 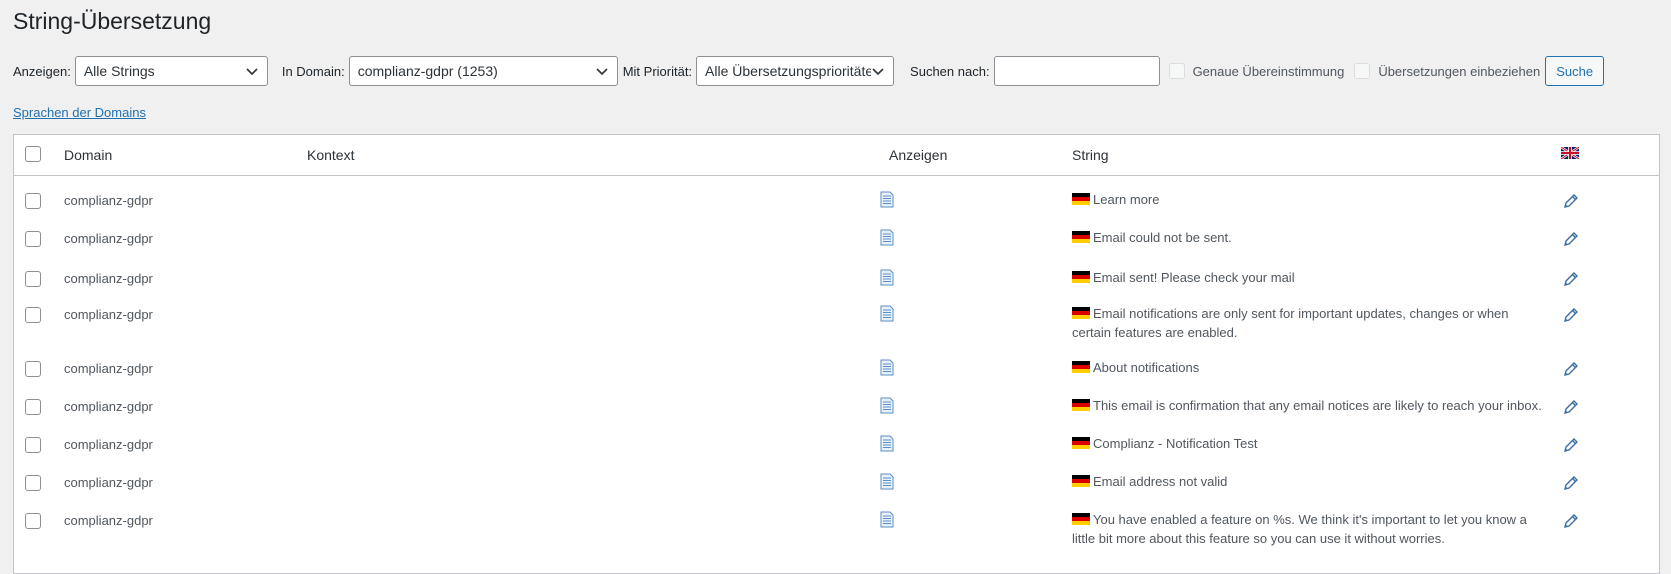 What do you see at coordinates (1310, 367) in the screenshot?
I see `row-string: About notifications` at bounding box center [1310, 367].